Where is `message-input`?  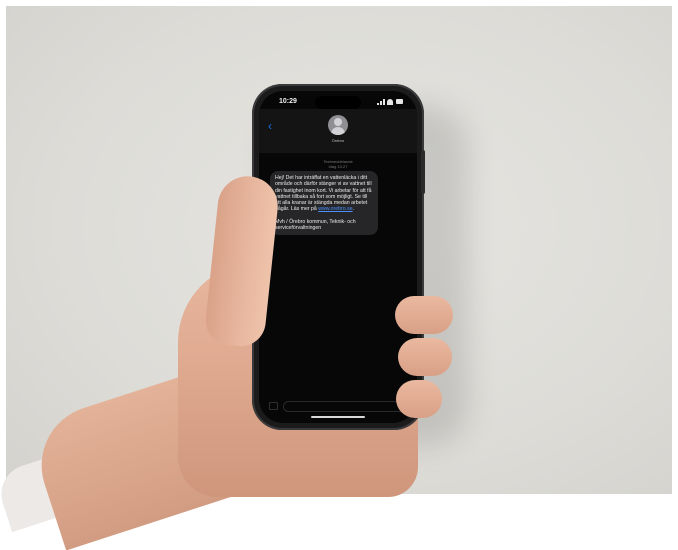
message-input is located at coordinates (345, 406).